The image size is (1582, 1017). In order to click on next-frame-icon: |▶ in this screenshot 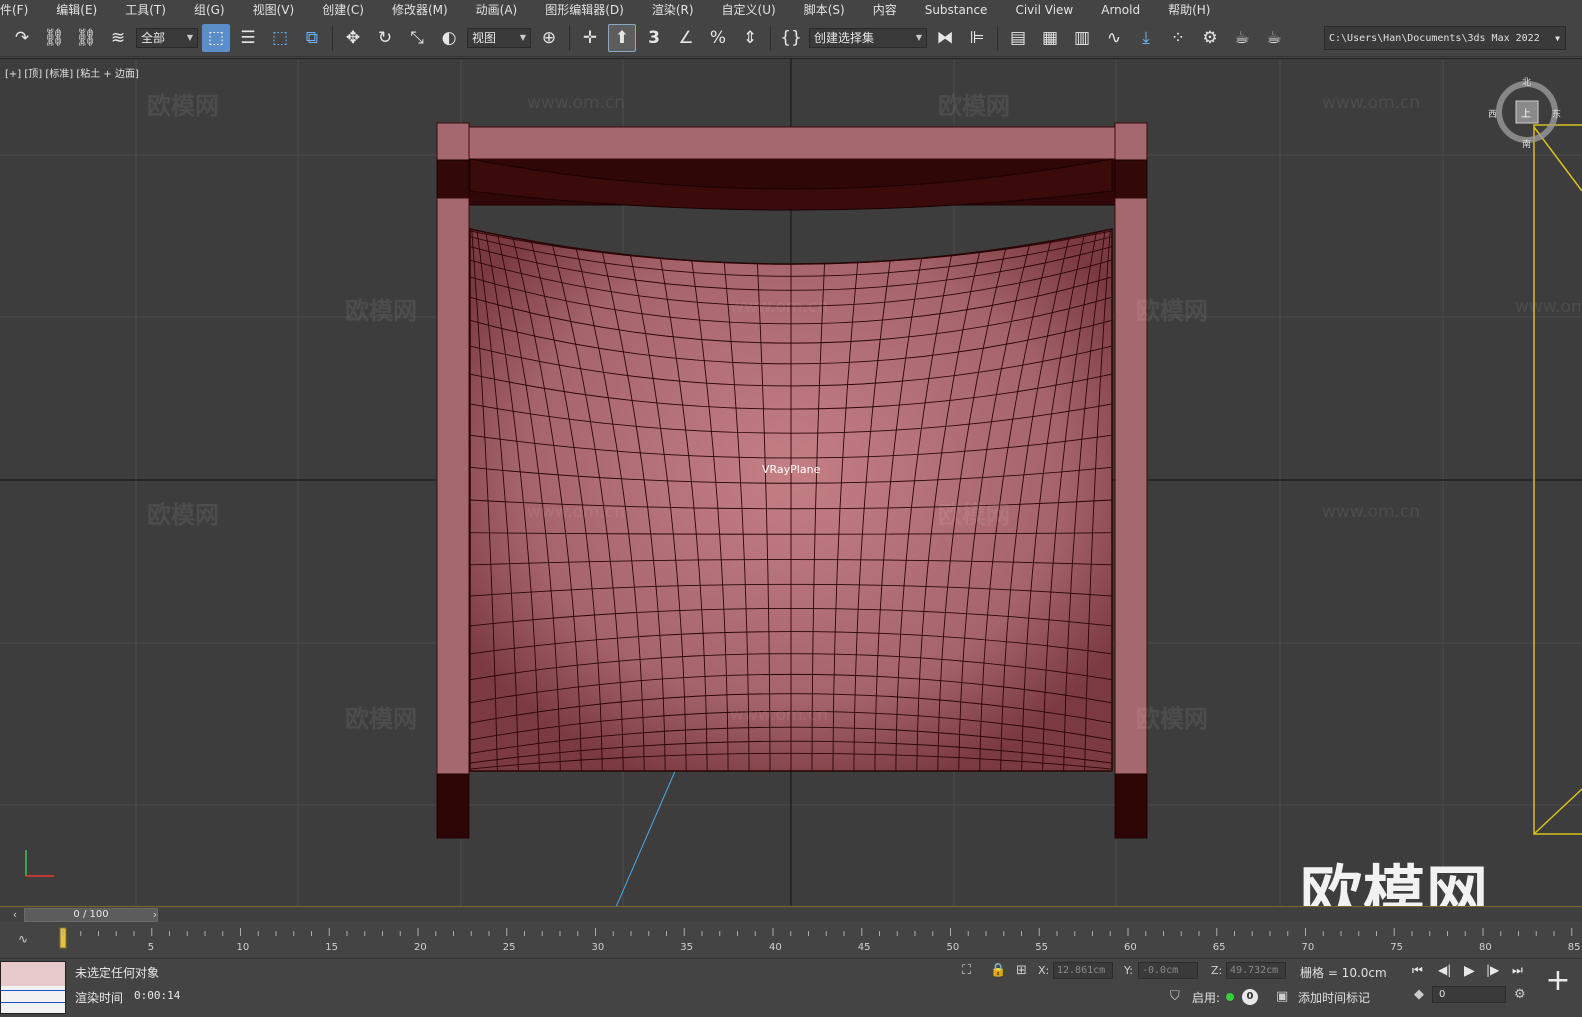, I will do `click(1492, 970)`.